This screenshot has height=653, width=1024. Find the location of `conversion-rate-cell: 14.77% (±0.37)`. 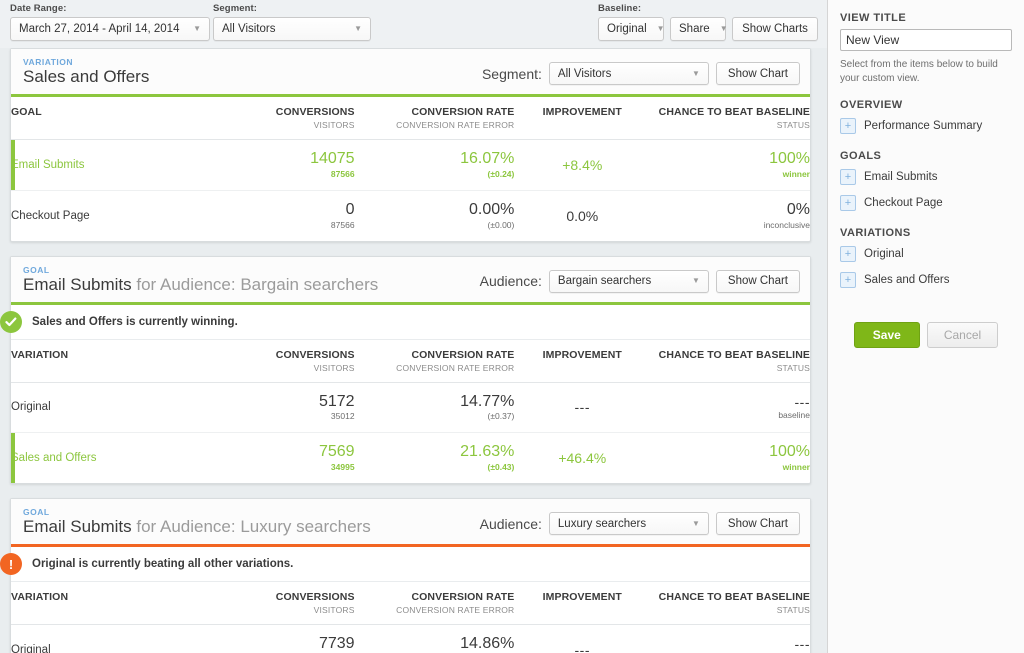

conversion-rate-cell: 14.77% (±0.37) is located at coordinates (434, 408).